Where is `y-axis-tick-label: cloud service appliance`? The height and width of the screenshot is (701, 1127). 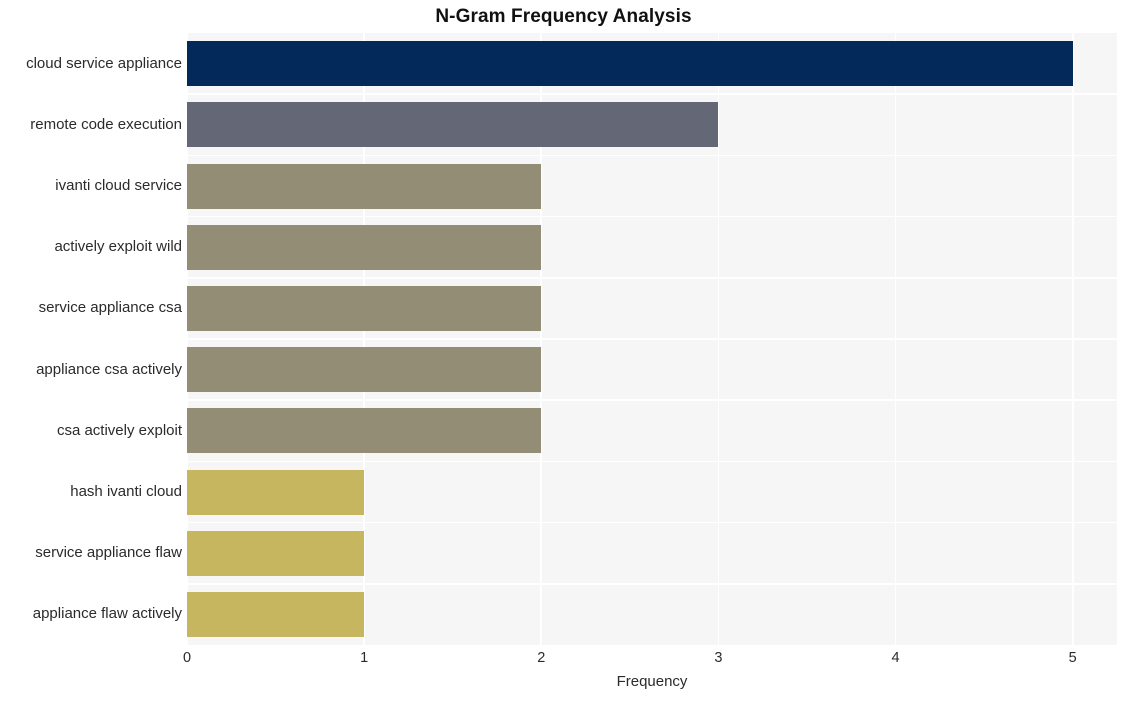
y-axis-tick-label: cloud service appliance is located at coordinates (104, 63).